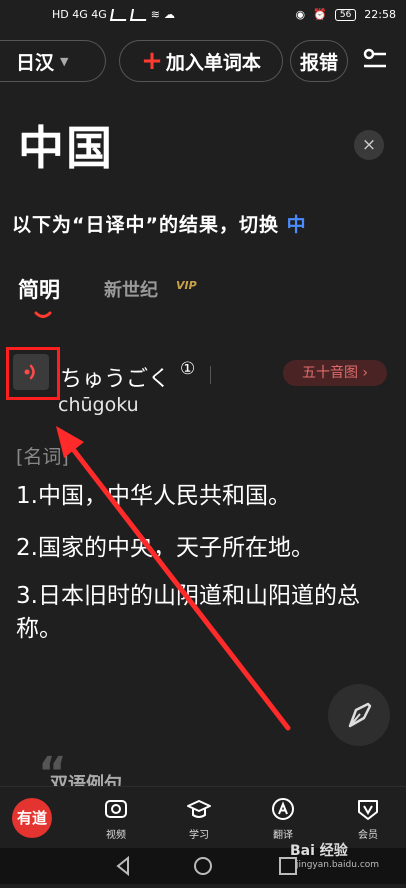  I want to click on wifi-icon: ≋, so click(155, 14).